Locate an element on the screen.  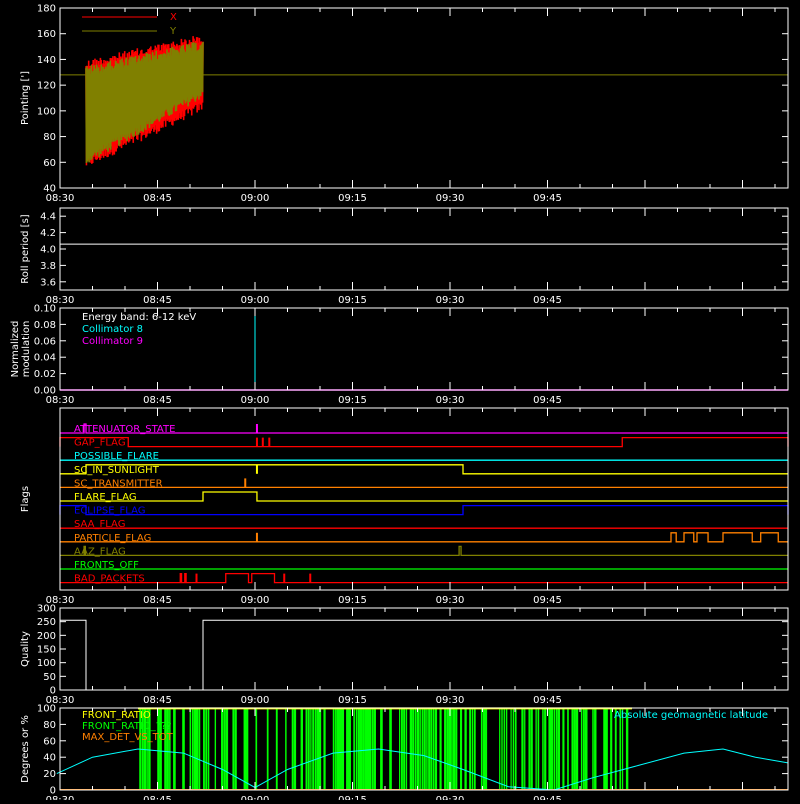
pointing-x-tick-label: 09:00 is located at coordinates (255, 198).